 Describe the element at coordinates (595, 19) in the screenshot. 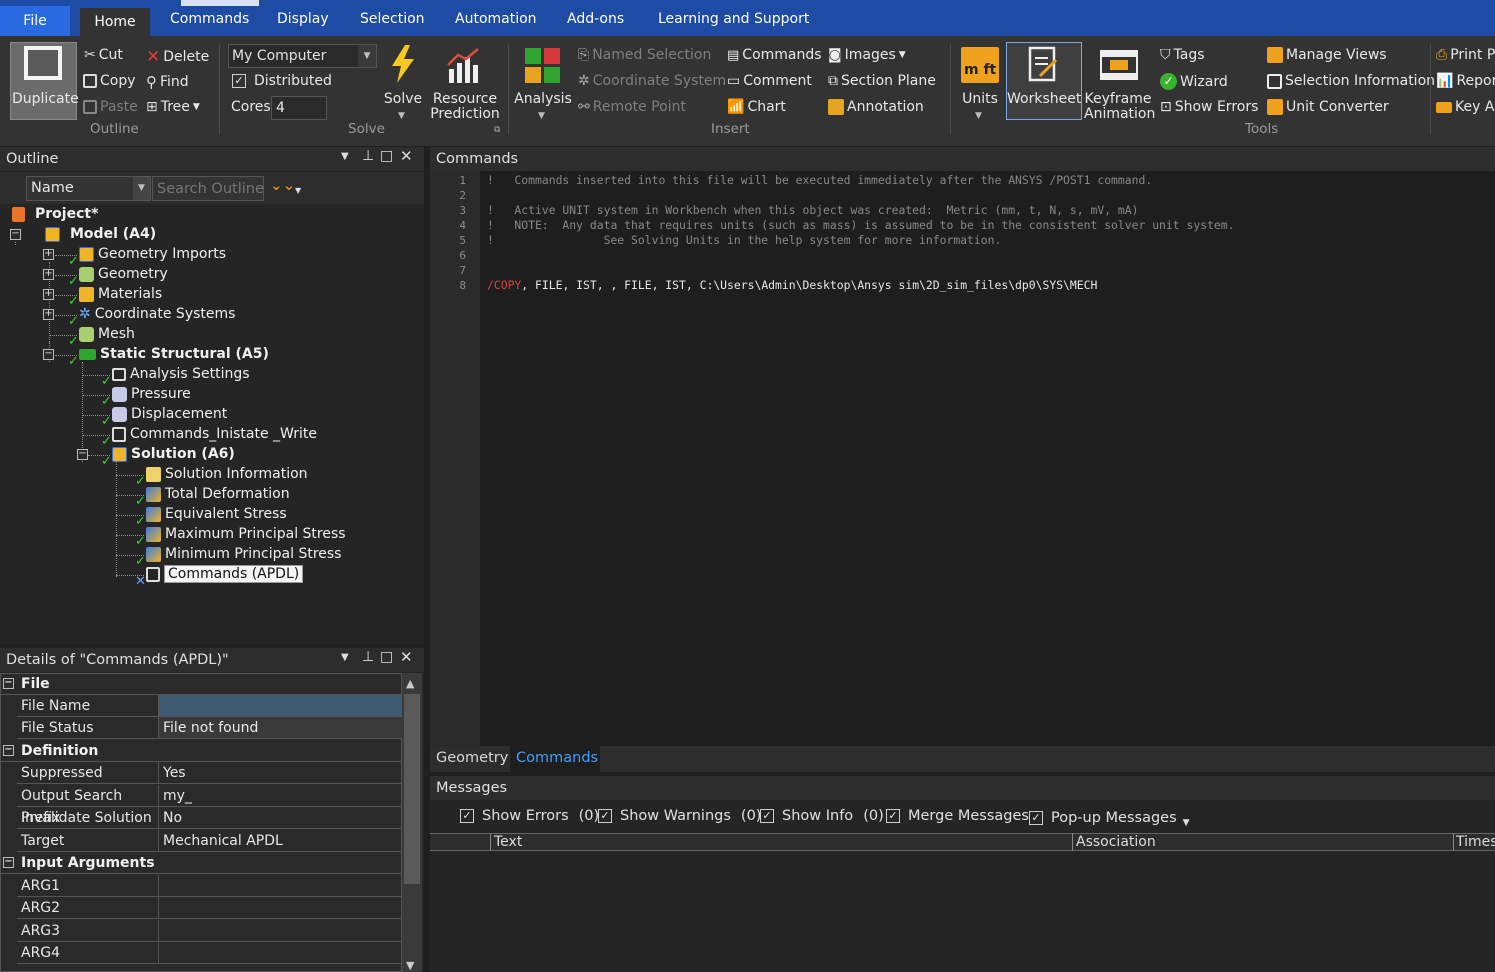

I see `tab-addons: Add-ons` at that location.